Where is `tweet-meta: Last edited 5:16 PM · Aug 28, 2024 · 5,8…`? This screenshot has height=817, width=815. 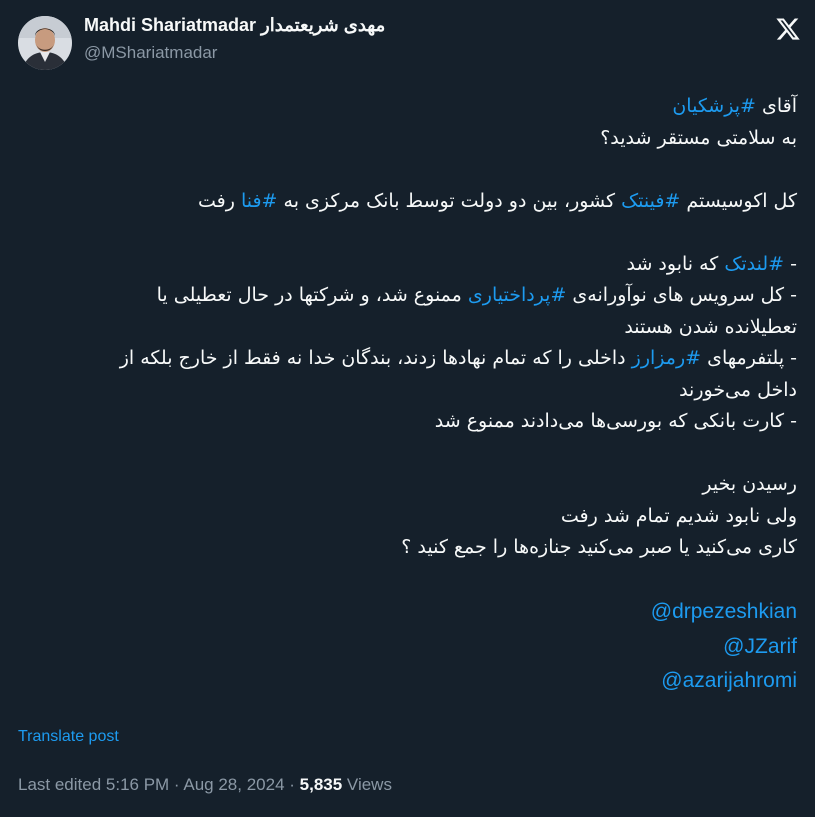
tweet-meta: Last edited 5:16 PM · Aug 28, 2024 · 5,8… is located at coordinates (205, 785).